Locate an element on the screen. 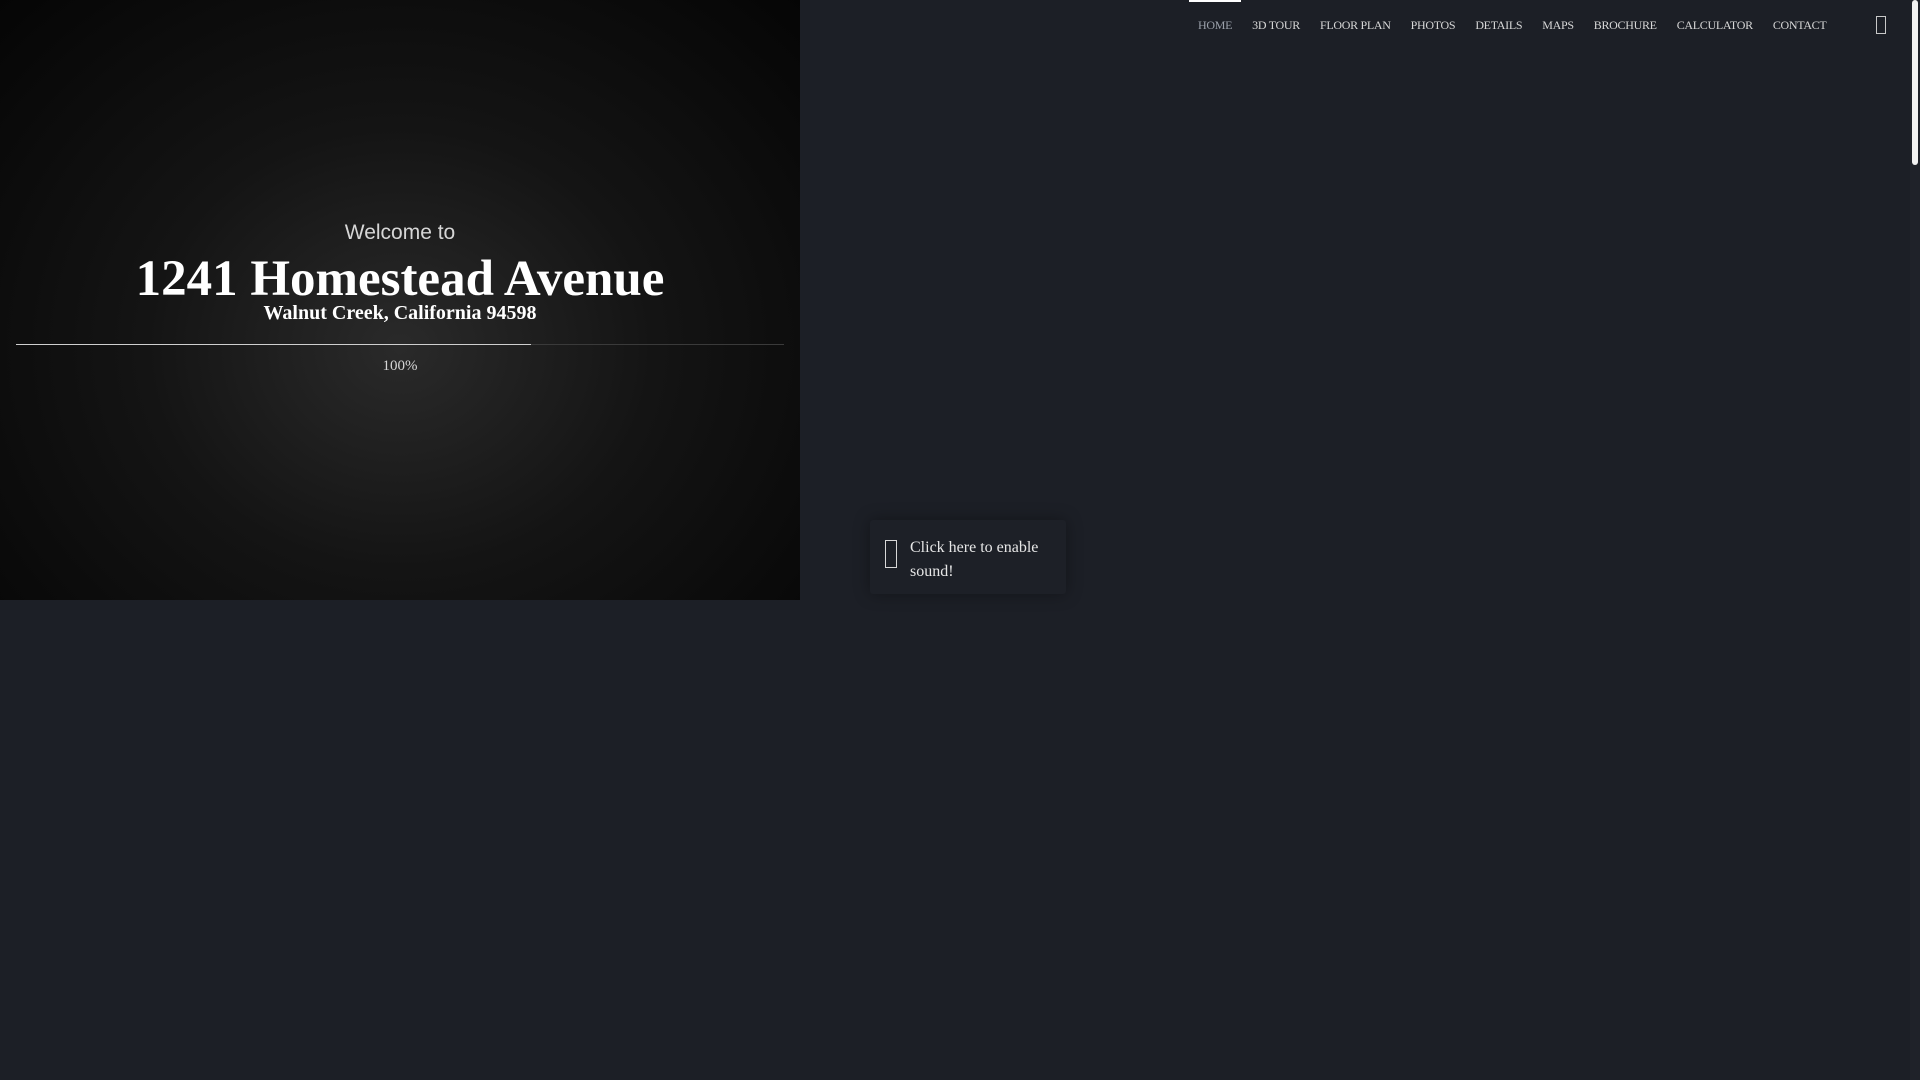  nav-item-contact: CONTACT is located at coordinates (1800, 25).